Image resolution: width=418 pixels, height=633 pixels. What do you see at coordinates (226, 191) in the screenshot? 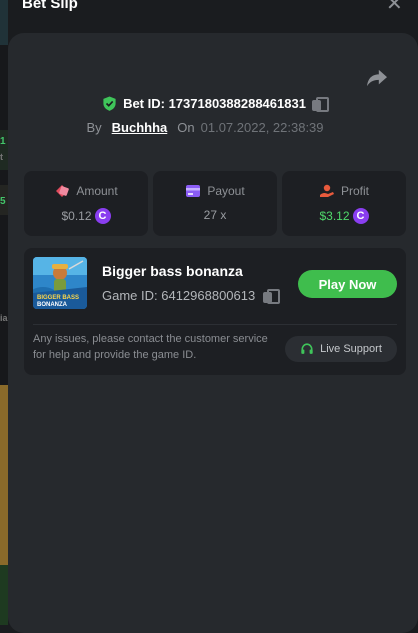
I see `payout-label: Payout` at bounding box center [226, 191].